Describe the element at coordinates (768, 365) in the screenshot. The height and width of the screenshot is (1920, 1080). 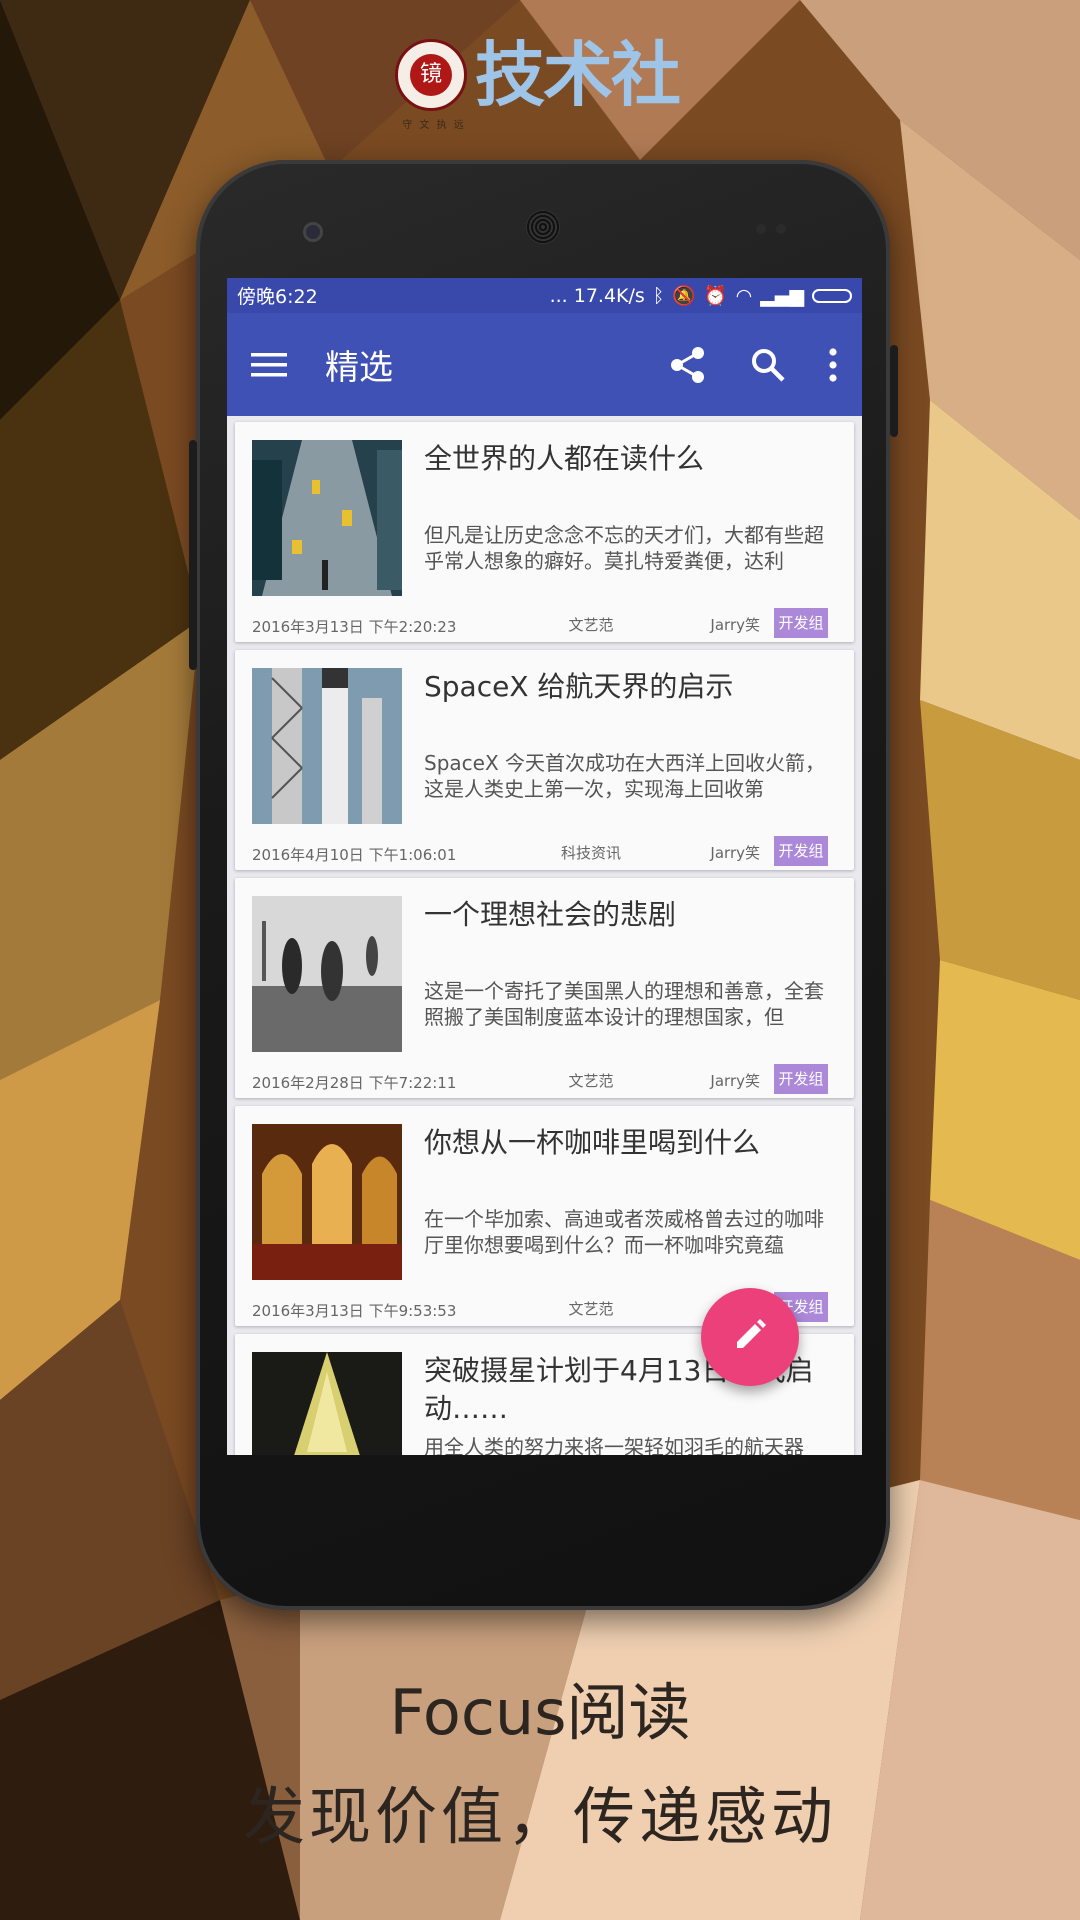
I see `search-icon` at that location.